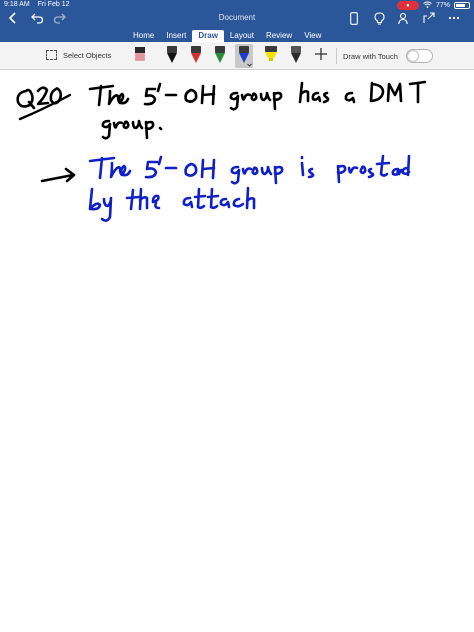 This screenshot has width=474, height=632. Describe the element at coordinates (176, 36) in the screenshot. I see `tab-insert: Insert` at that location.